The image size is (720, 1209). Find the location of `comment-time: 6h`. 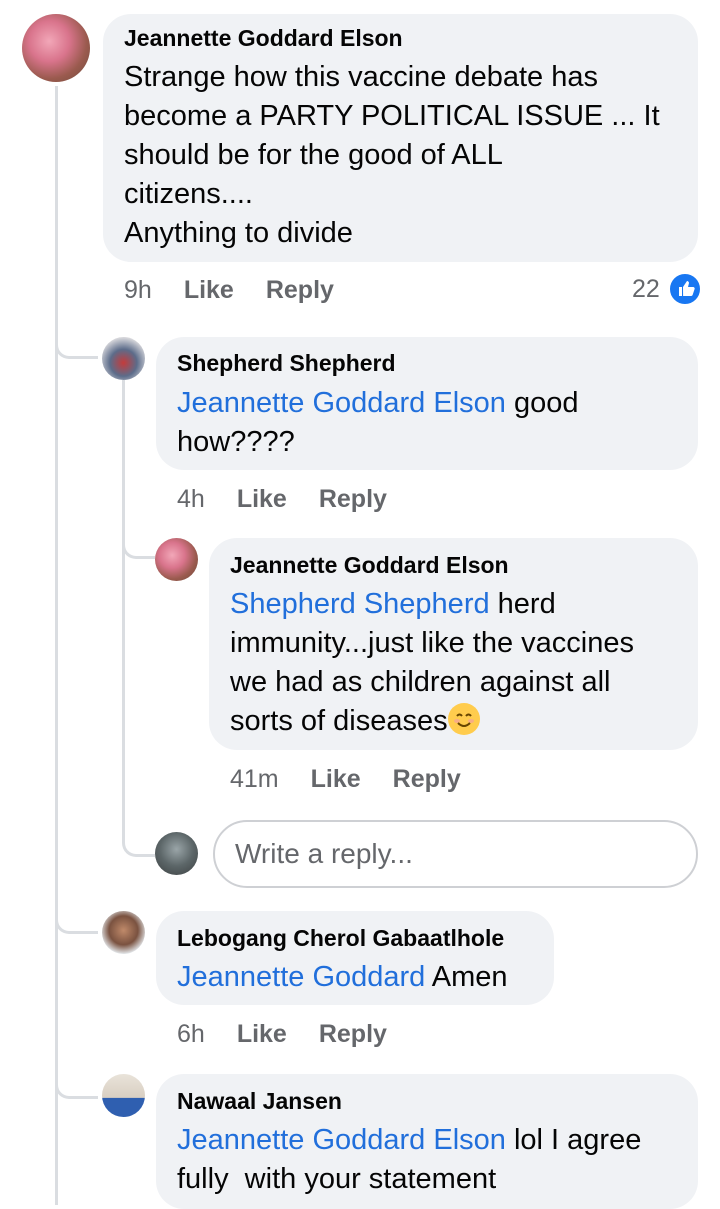

comment-time: 6h is located at coordinates (191, 1034).